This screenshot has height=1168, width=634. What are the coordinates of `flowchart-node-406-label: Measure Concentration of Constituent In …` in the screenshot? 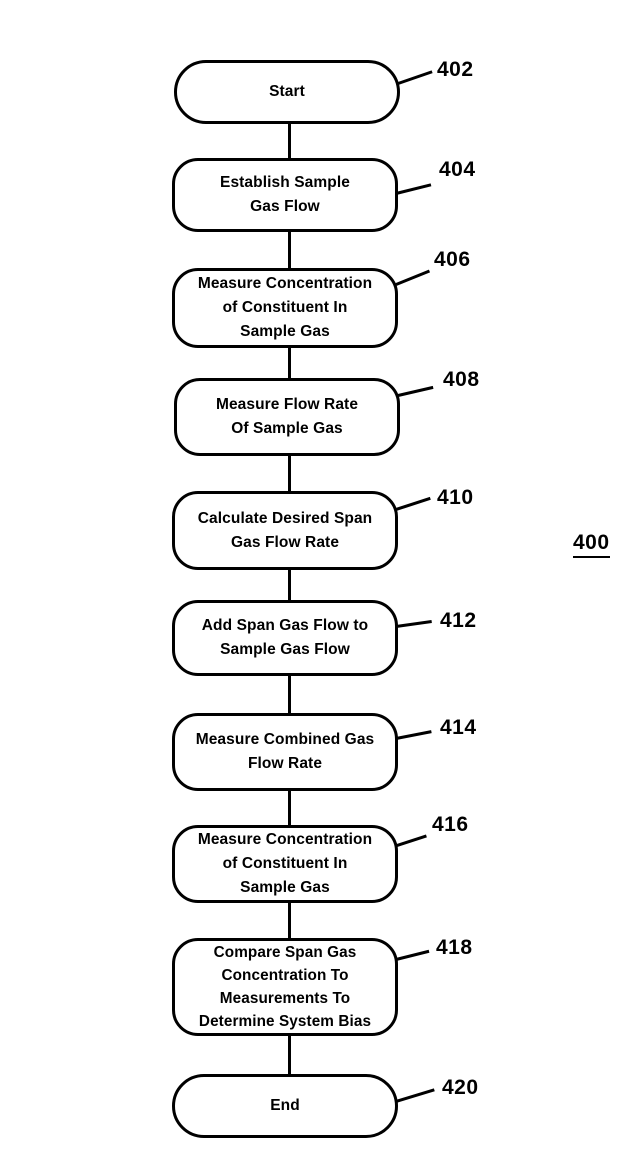 It's located at (285, 307).